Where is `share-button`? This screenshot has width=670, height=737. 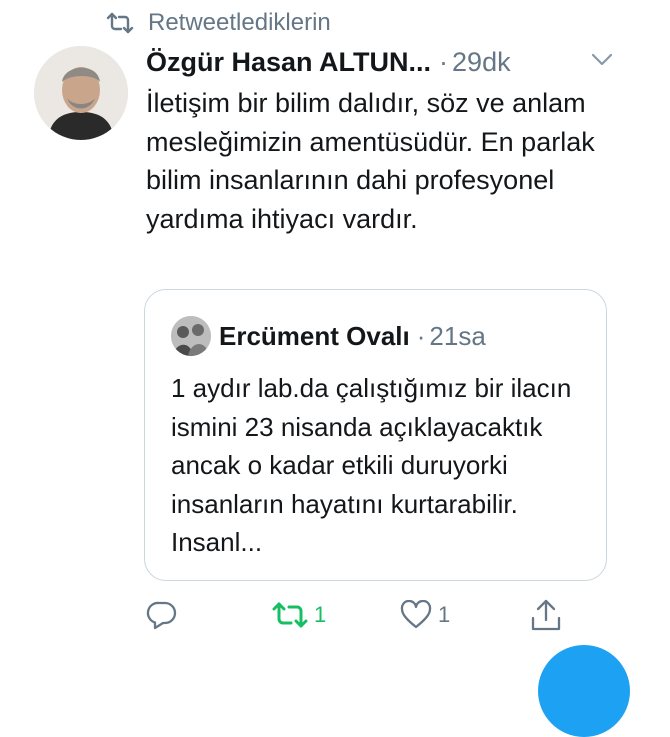 share-button is located at coordinates (546, 615).